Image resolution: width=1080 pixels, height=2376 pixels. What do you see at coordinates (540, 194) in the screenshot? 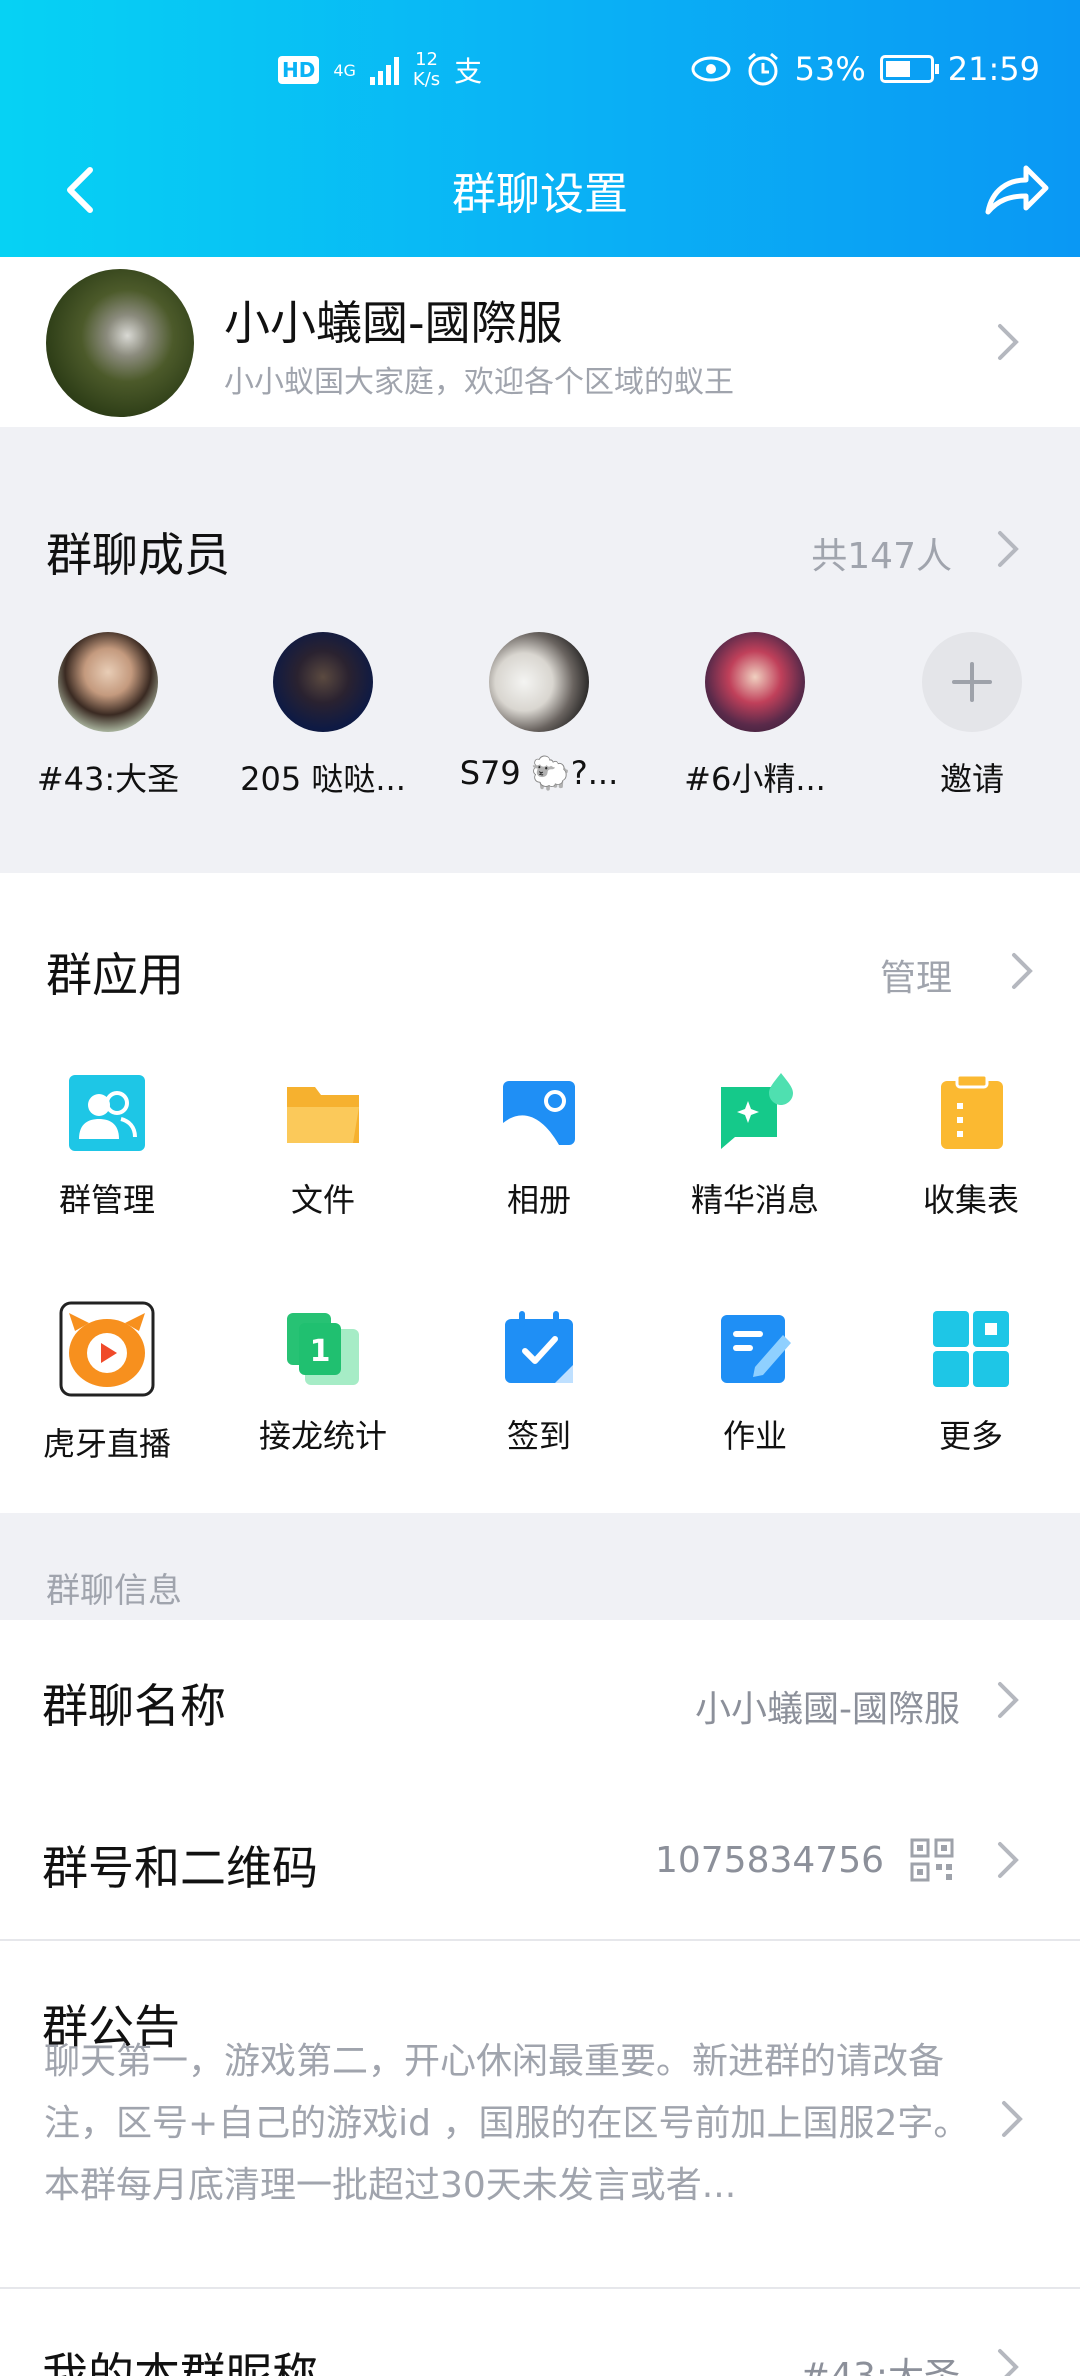
I see `page-title: 群聊设置` at bounding box center [540, 194].